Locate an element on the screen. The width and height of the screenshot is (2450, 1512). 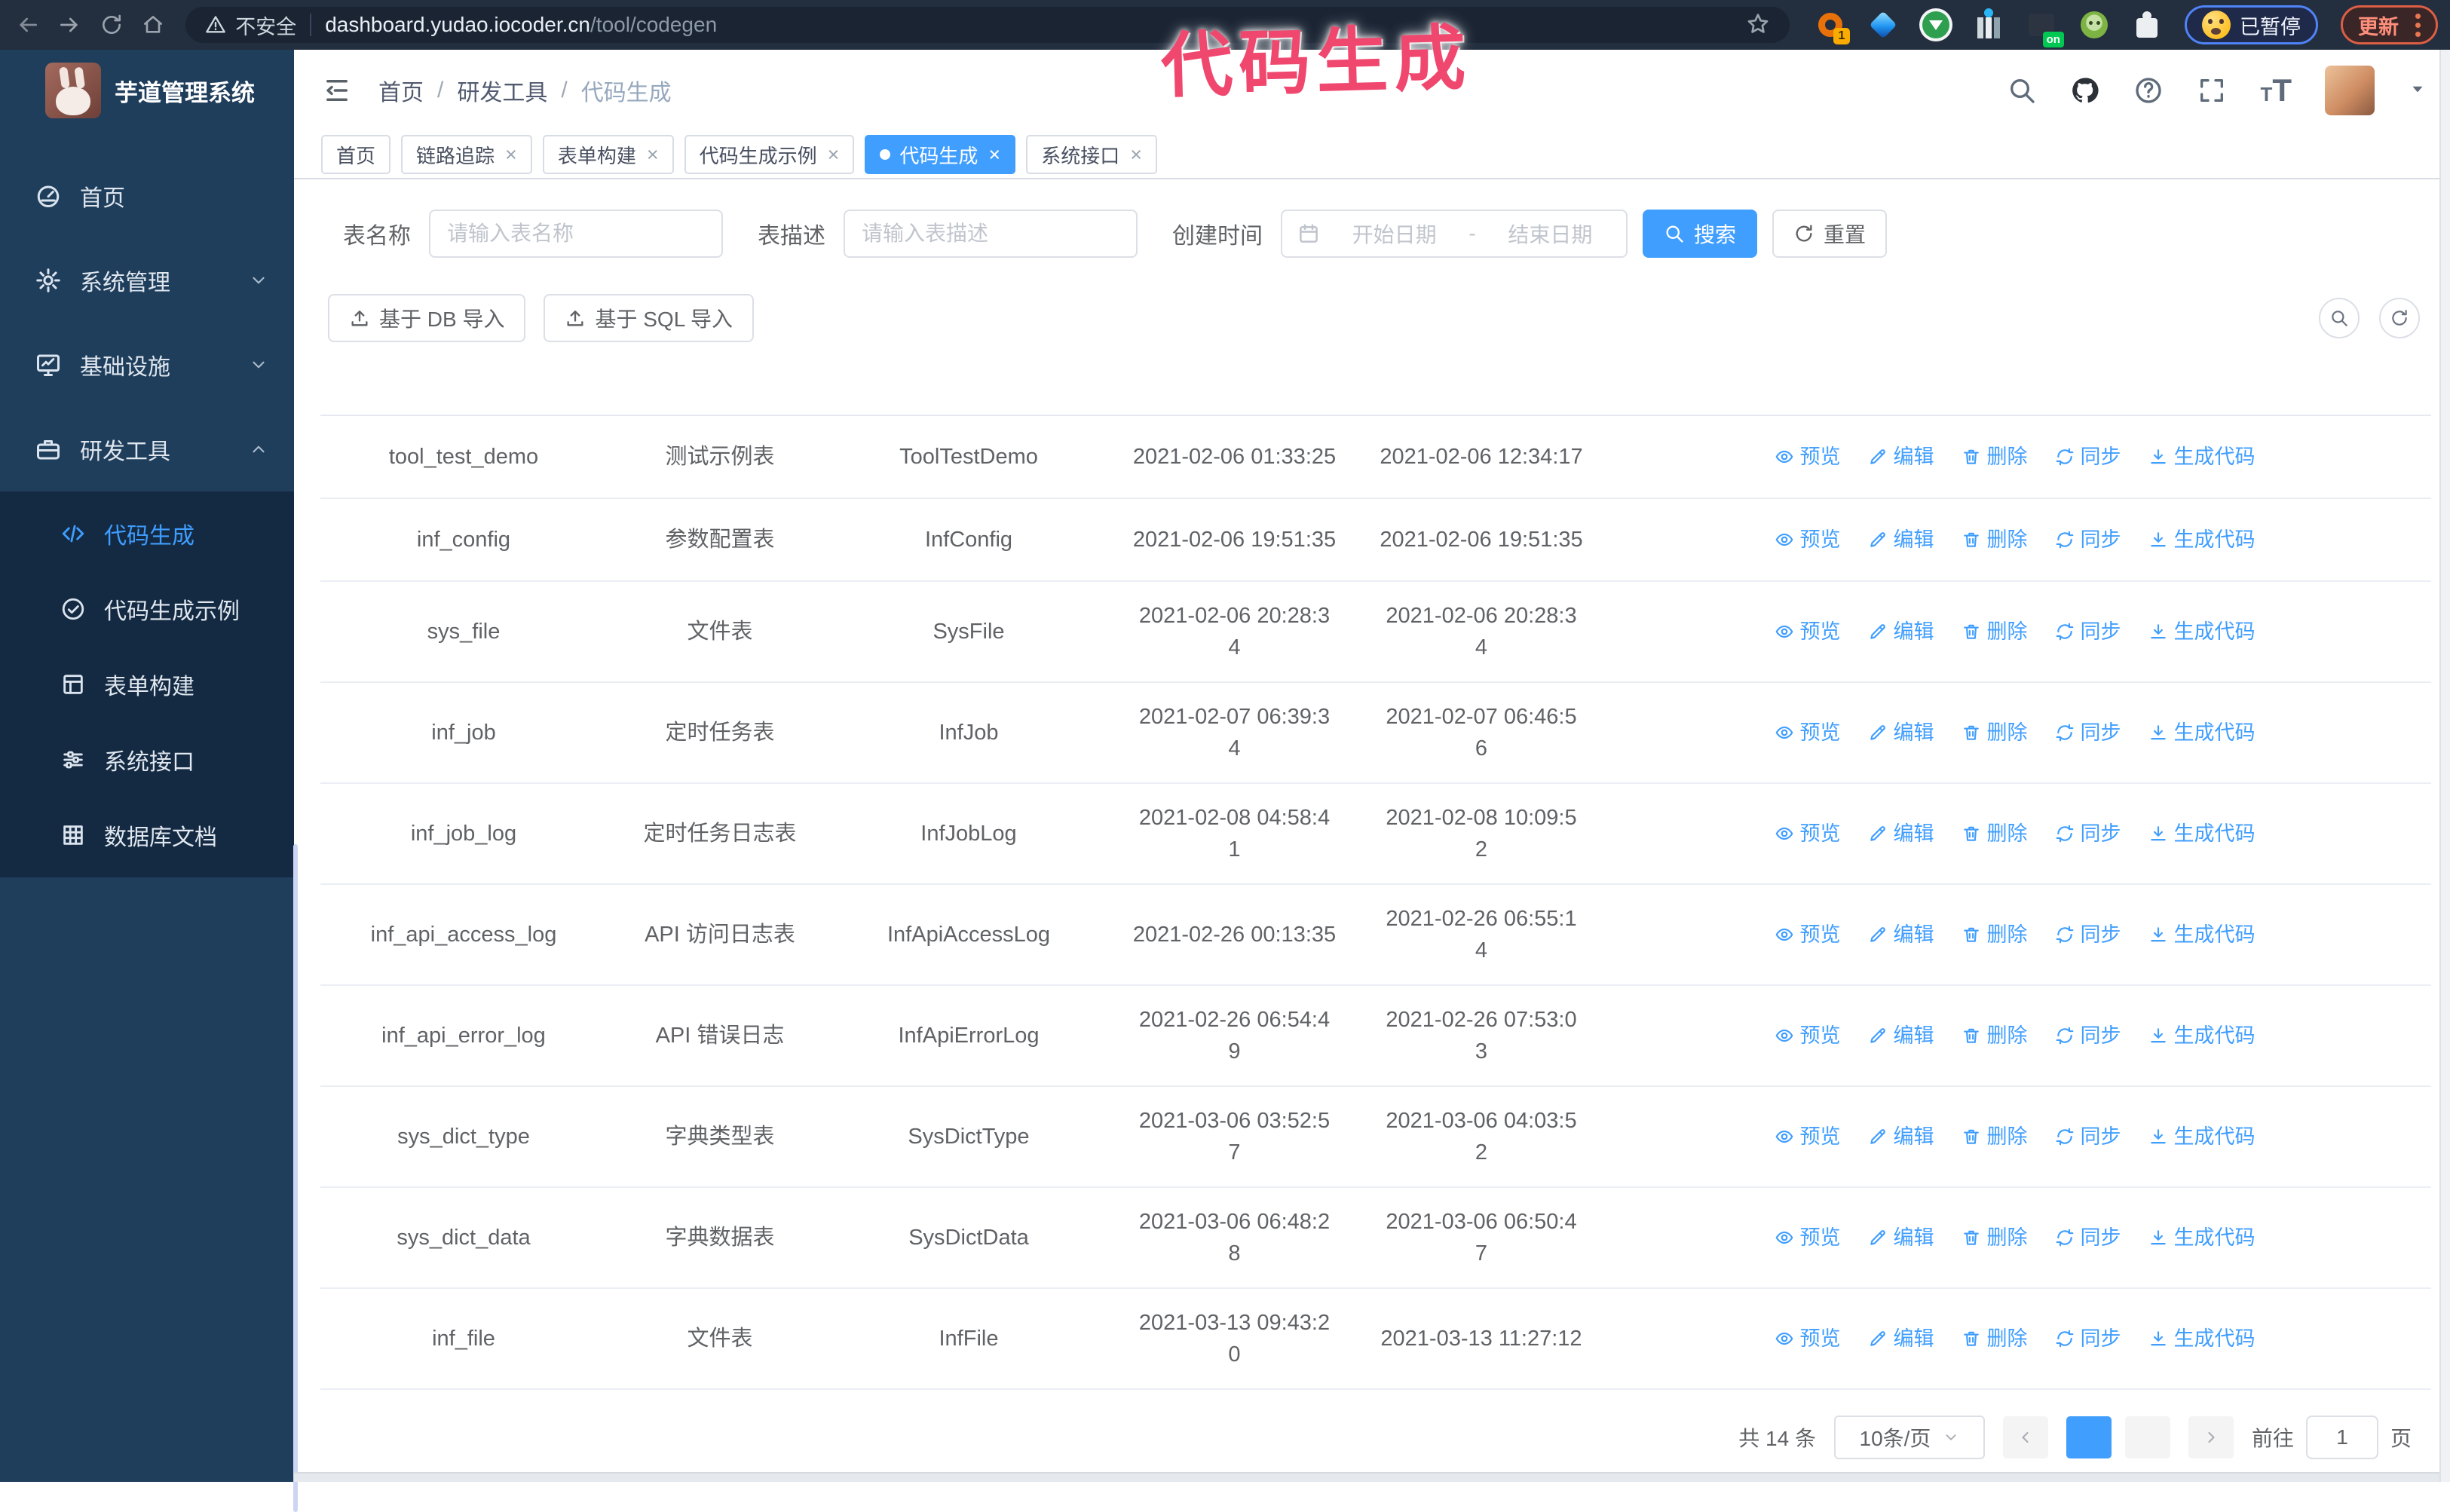
end-date-placeholder: 结束日期 is located at coordinates (1550, 234).